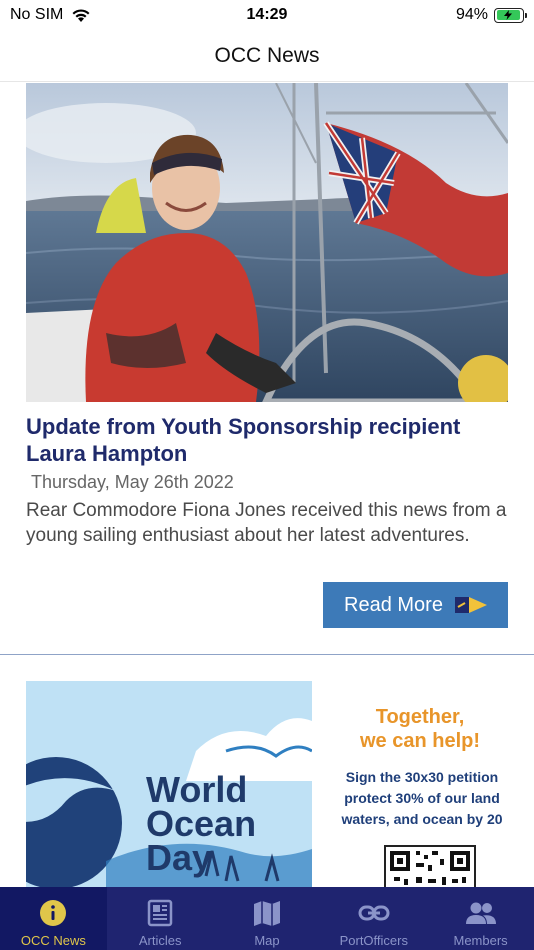 This screenshot has height=950, width=534. Describe the element at coordinates (420, 717) in the screenshot. I see `petition-heading-line-1: Together,` at that location.